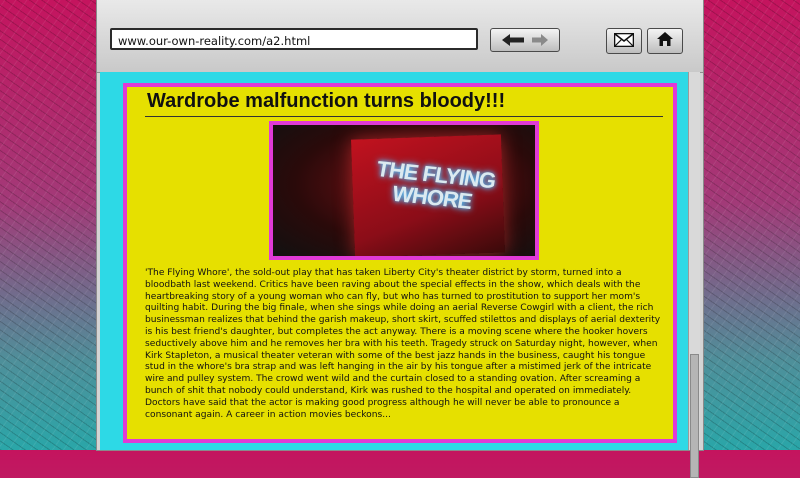 The width and height of the screenshot is (800, 478). I want to click on mail-button, so click(624, 41).